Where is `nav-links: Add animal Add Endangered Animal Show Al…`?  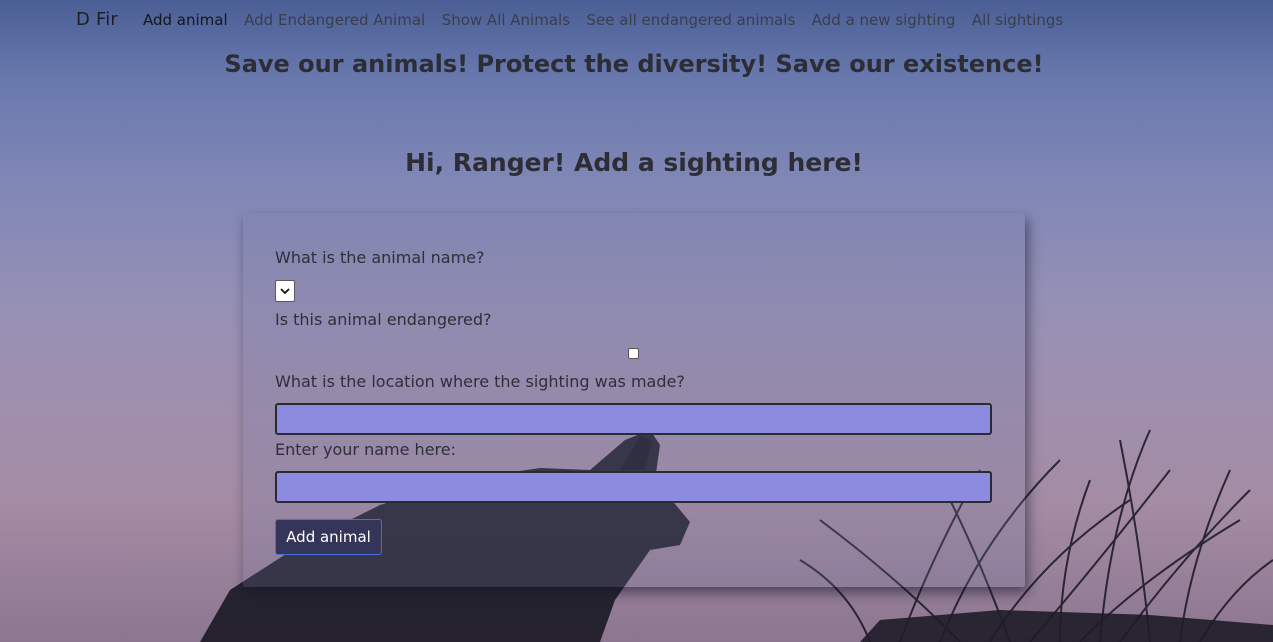
nav-links: Add animal Add Endangered Animal Show Al… is located at coordinates (611, 20).